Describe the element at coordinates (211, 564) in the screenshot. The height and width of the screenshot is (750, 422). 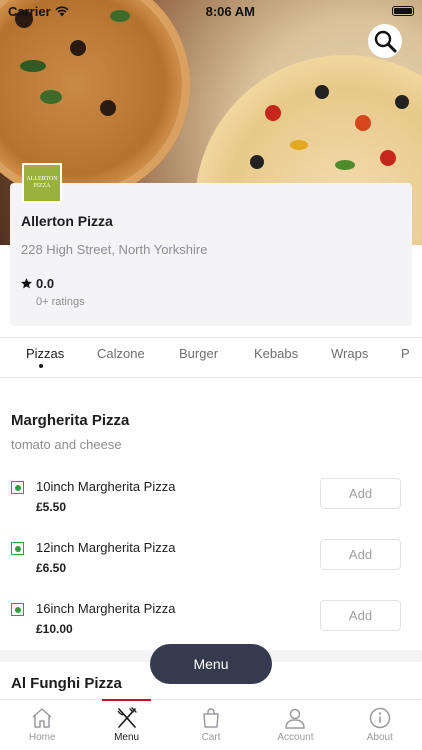
I see `menu-item: 12inch Margherita Pizza £6.50 Add` at that location.